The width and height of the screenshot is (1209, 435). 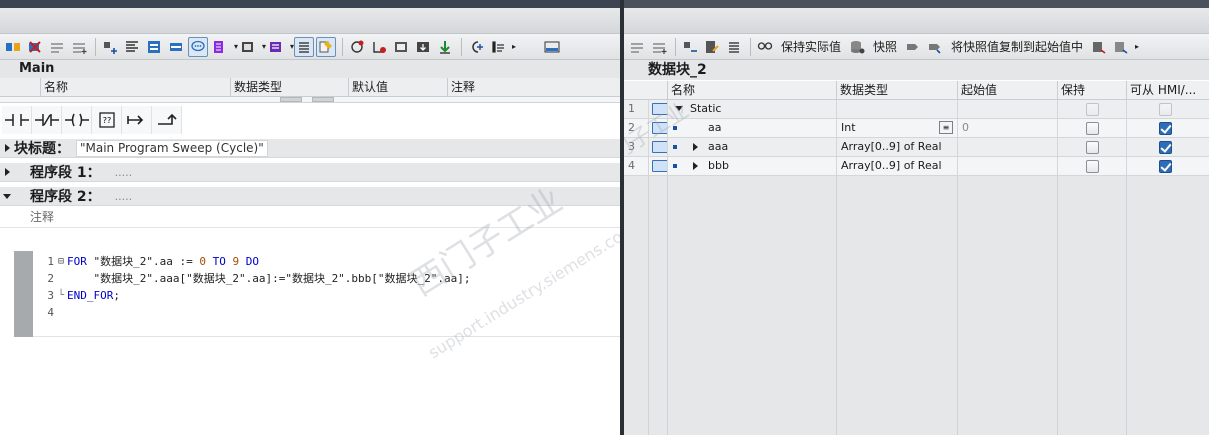 I want to click on highlight-icon, so click(x=326, y=46).